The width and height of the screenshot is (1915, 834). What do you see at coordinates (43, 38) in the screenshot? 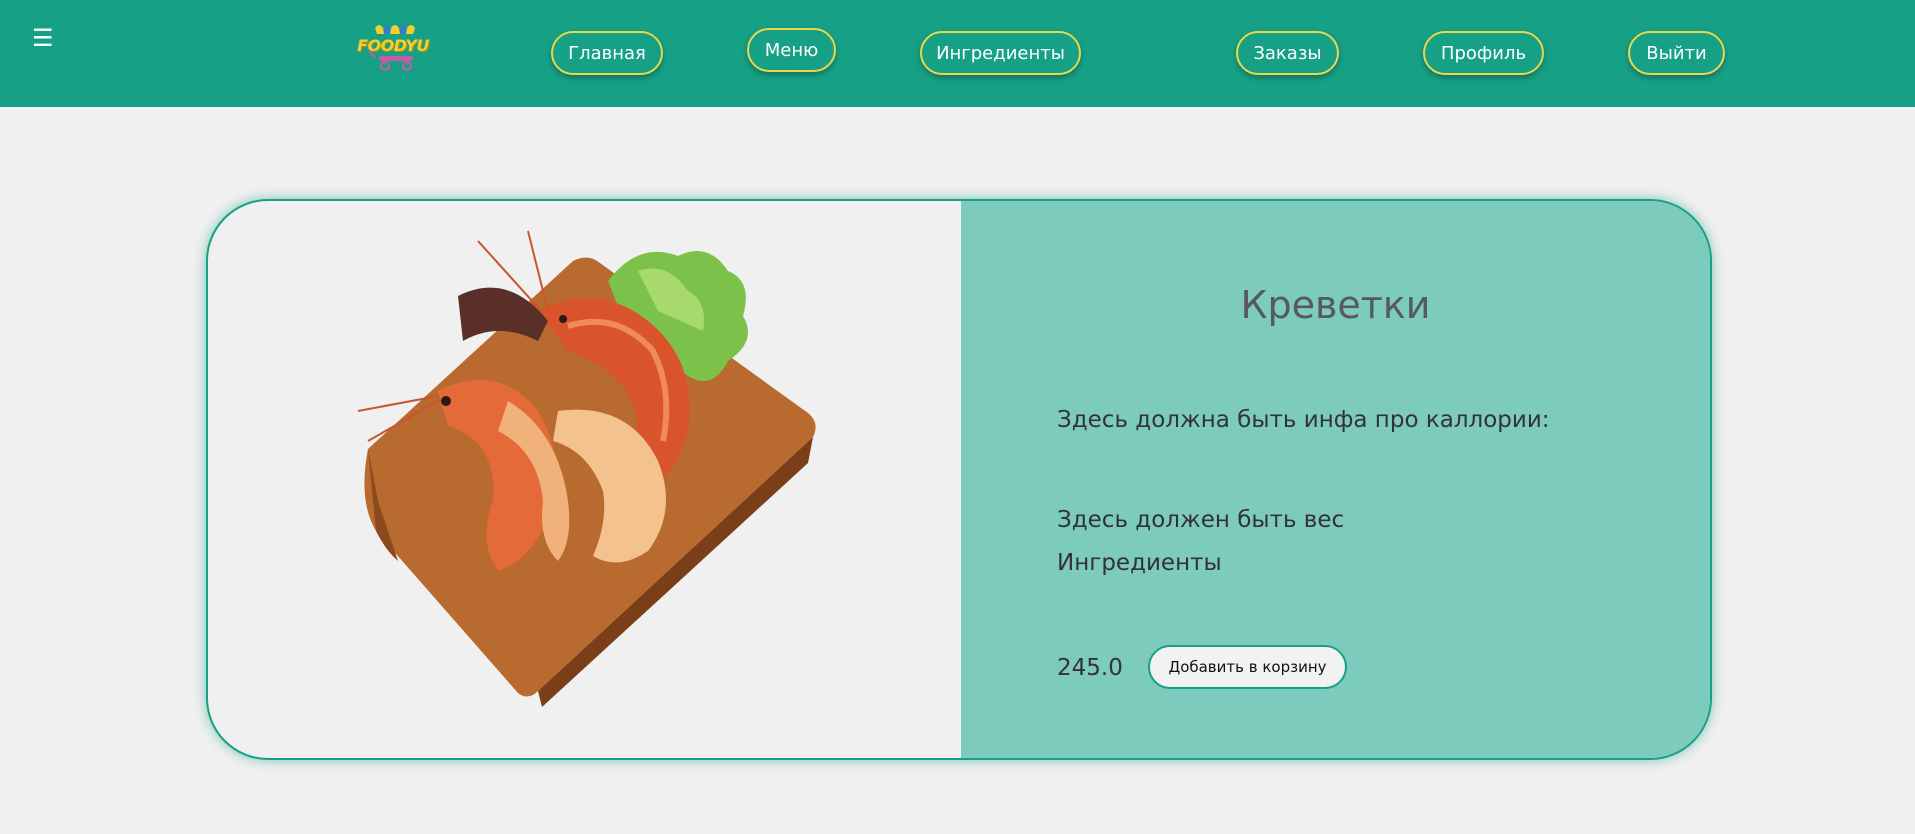
I see `hamburger-menu-icon: ☰` at bounding box center [43, 38].